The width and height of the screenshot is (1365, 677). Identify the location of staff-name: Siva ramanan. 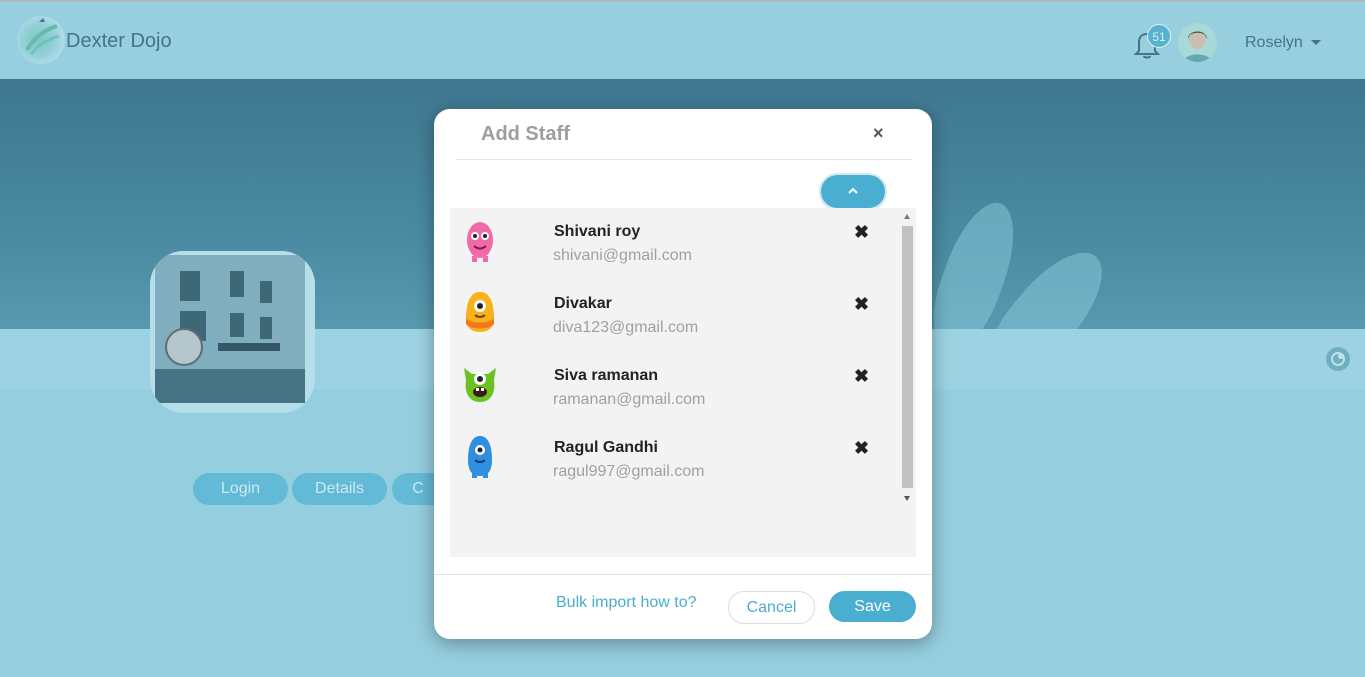
(606, 375).